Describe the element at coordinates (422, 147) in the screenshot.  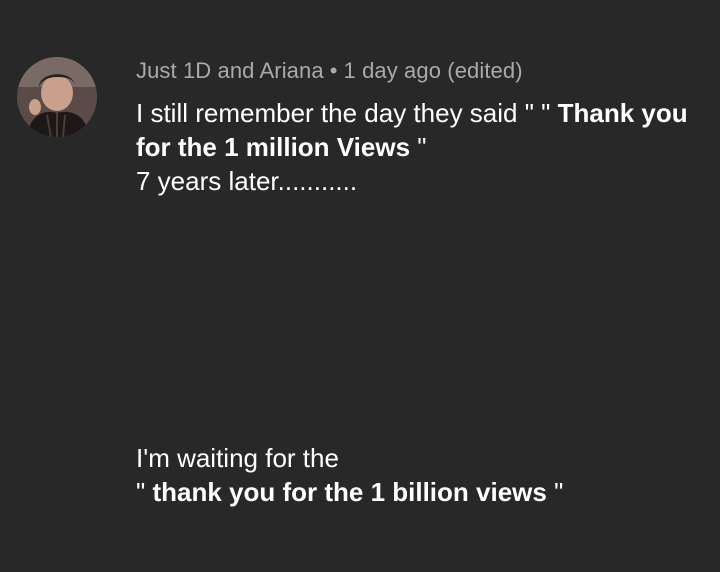
I see `comment-line-1-end: "` at that location.